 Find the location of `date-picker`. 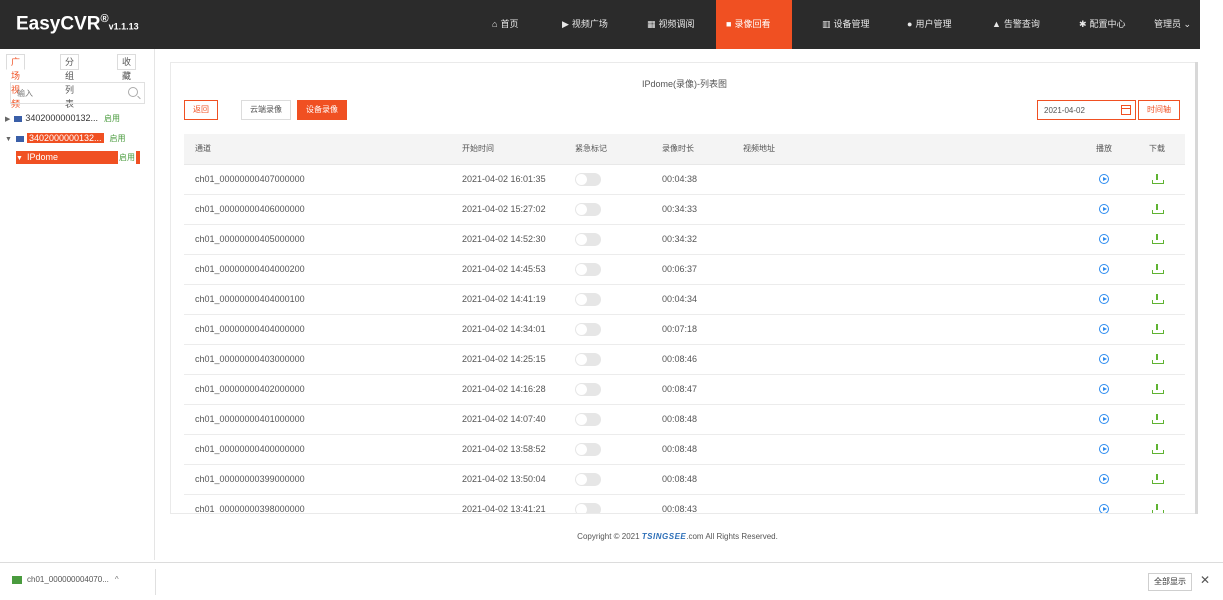

date-picker is located at coordinates (1086, 110).